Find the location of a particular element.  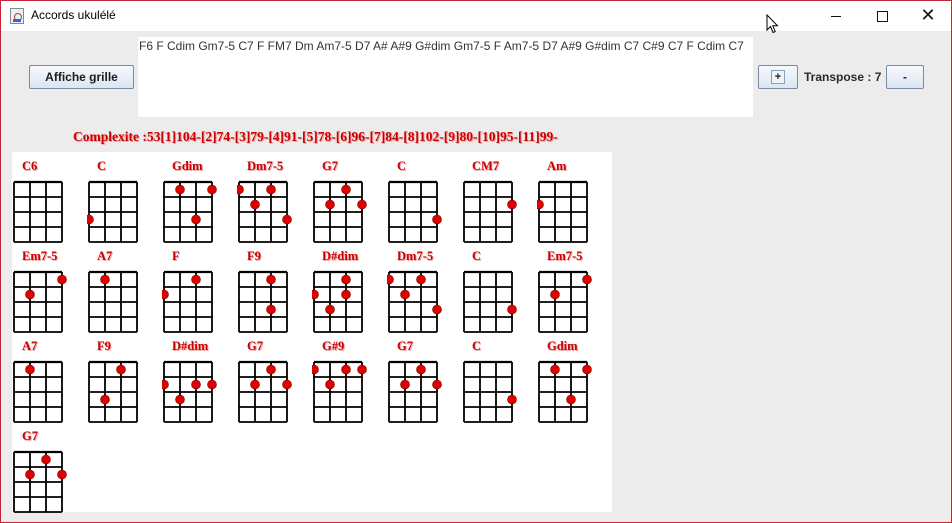

show-grid-button: Affiche grille is located at coordinates (81, 77).